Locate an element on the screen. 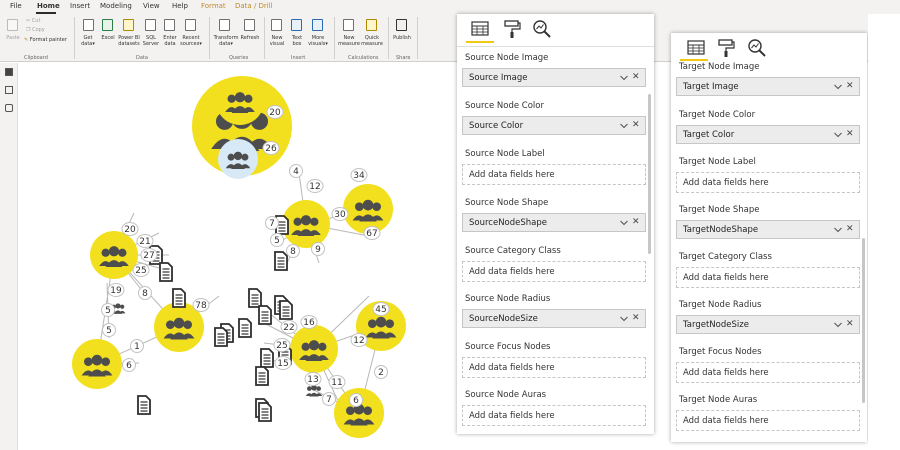  field-well-filled: TargetNodeShape ✕ is located at coordinates (768, 229).